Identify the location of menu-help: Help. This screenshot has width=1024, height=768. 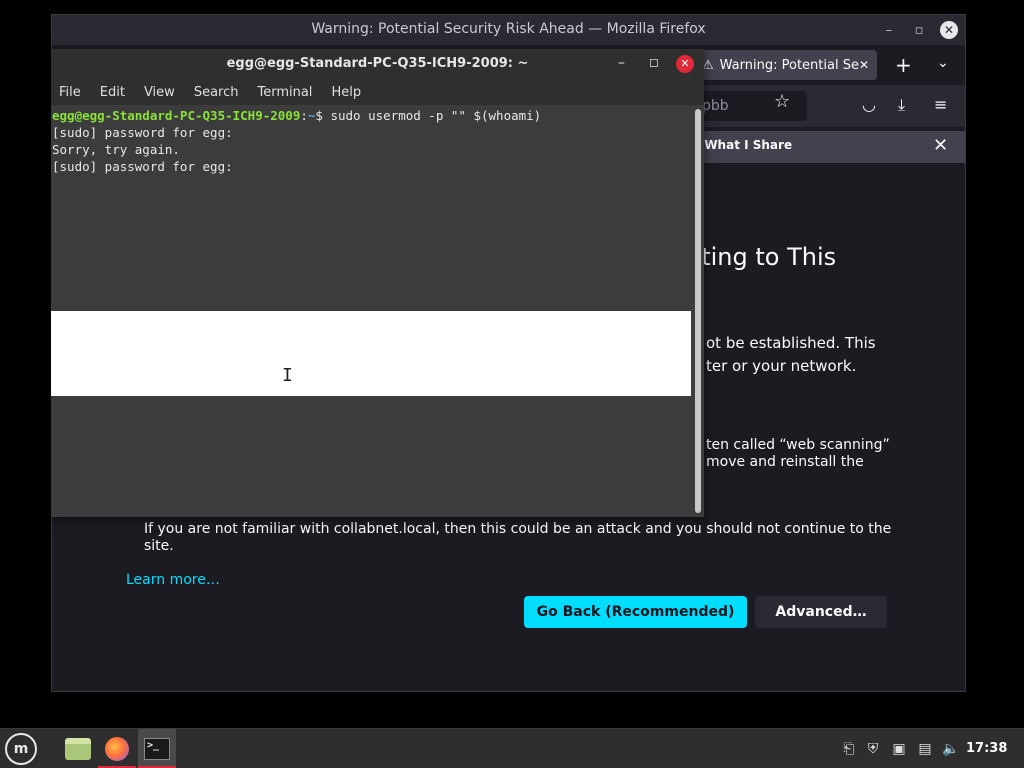
(346, 92).